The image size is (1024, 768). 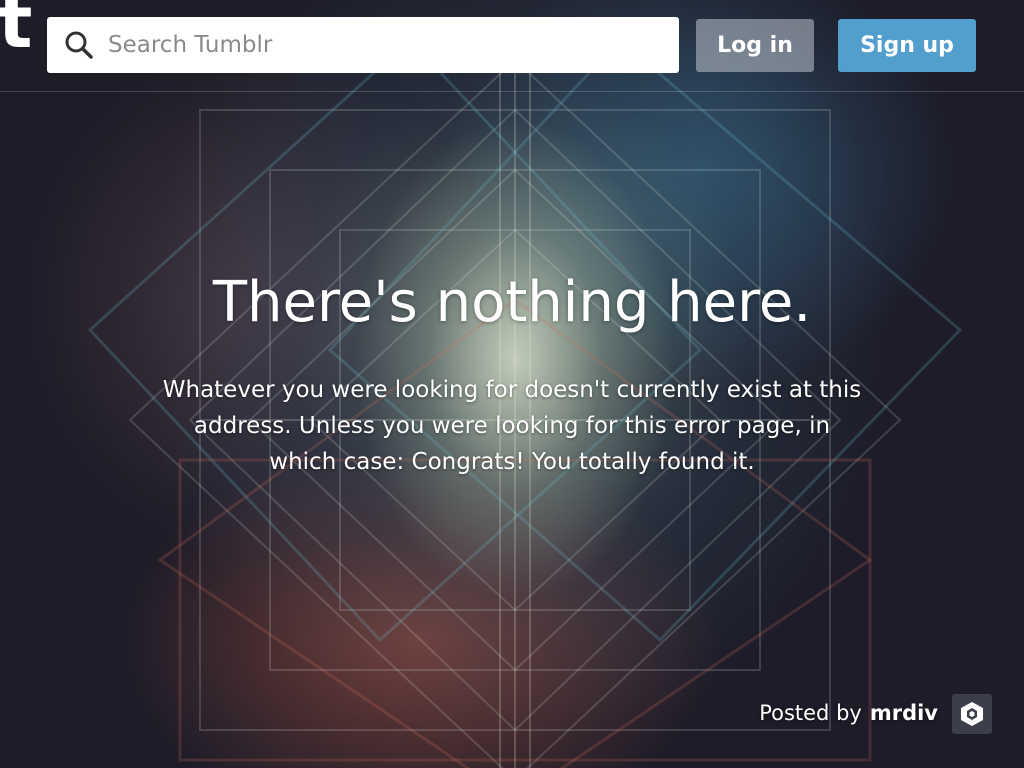 I want to click on top-navigation-bar: t Log in Sign up, so click(x=512, y=46).